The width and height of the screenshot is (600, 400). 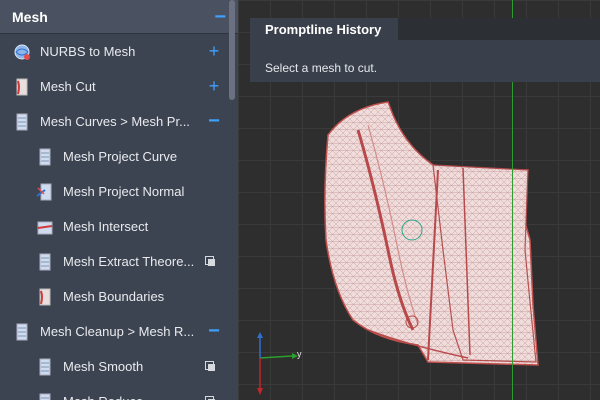 I want to click on panel-item-label: Mesh Project Curve, so click(x=120, y=156).